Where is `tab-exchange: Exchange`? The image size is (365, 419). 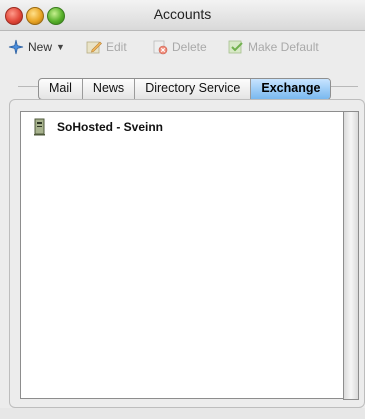 tab-exchange: Exchange is located at coordinates (291, 89).